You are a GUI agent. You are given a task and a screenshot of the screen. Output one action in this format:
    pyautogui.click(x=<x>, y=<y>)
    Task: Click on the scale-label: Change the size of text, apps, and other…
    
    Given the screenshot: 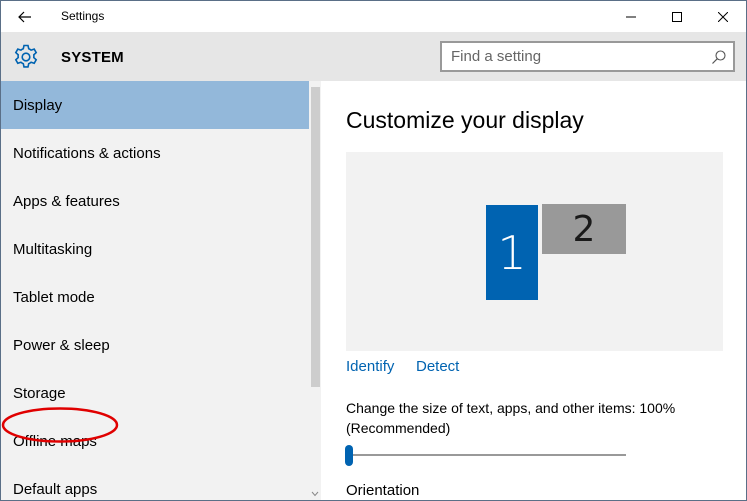 What is the action you would take?
    pyautogui.click(x=511, y=418)
    